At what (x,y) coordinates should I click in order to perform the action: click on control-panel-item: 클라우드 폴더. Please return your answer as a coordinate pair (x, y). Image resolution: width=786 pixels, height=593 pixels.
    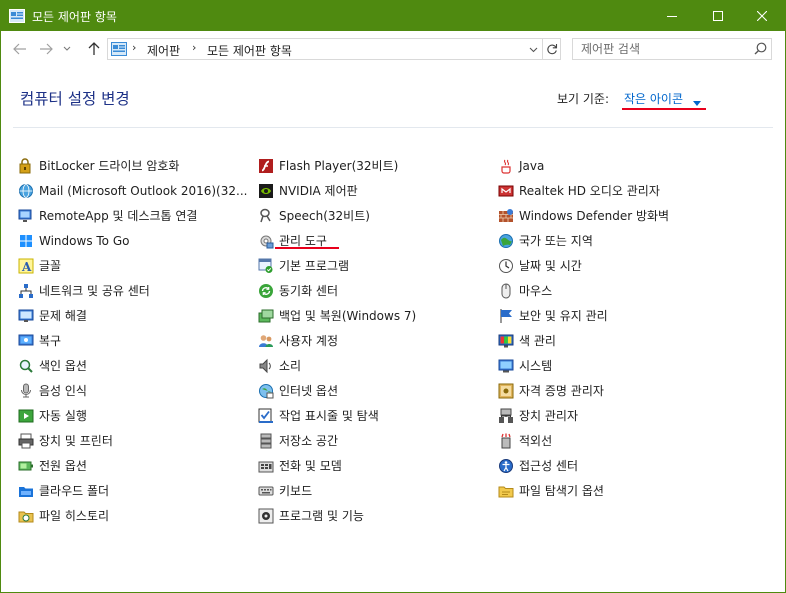
    Looking at the image, I should click on (132, 490).